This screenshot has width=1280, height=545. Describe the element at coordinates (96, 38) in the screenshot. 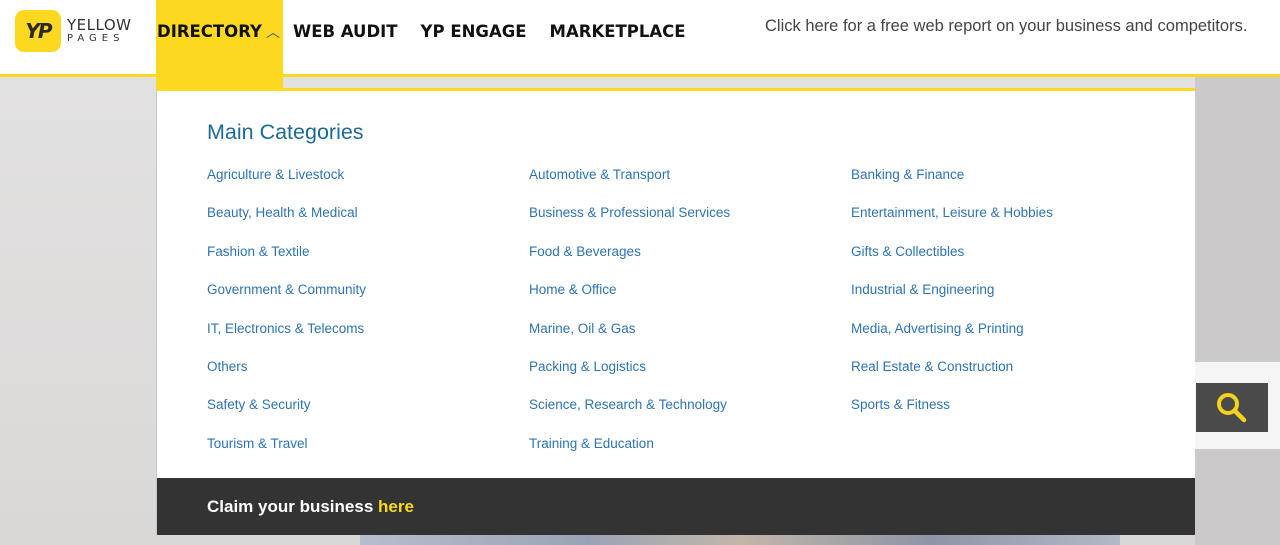

I see `logo-line-2: PAGES` at that location.